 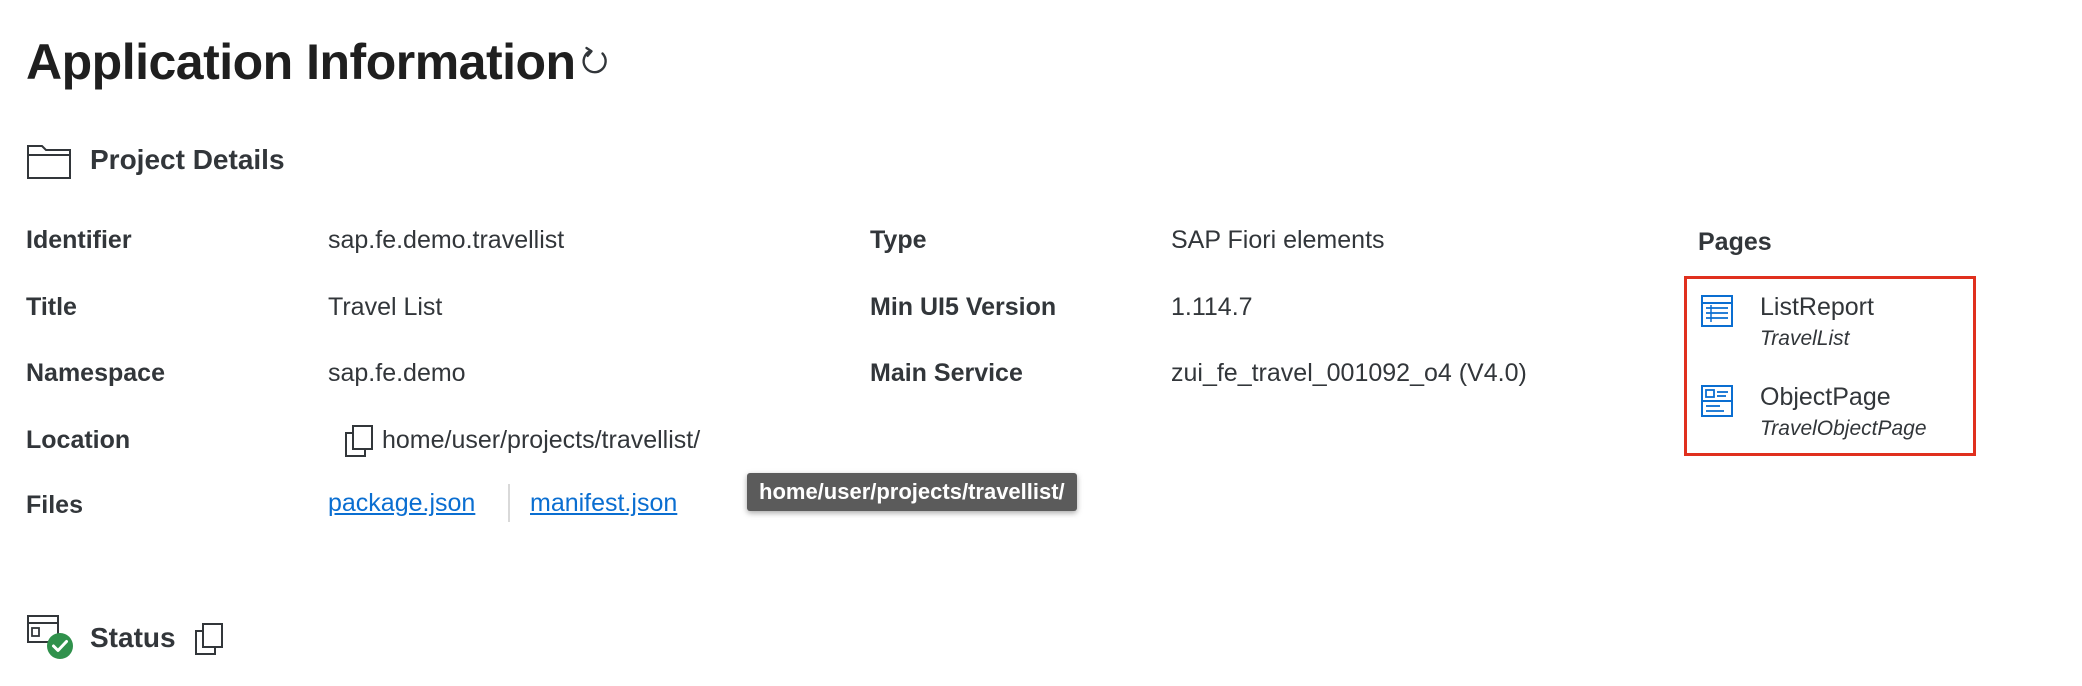 I want to click on main-service-label: Main Service, so click(x=946, y=373).